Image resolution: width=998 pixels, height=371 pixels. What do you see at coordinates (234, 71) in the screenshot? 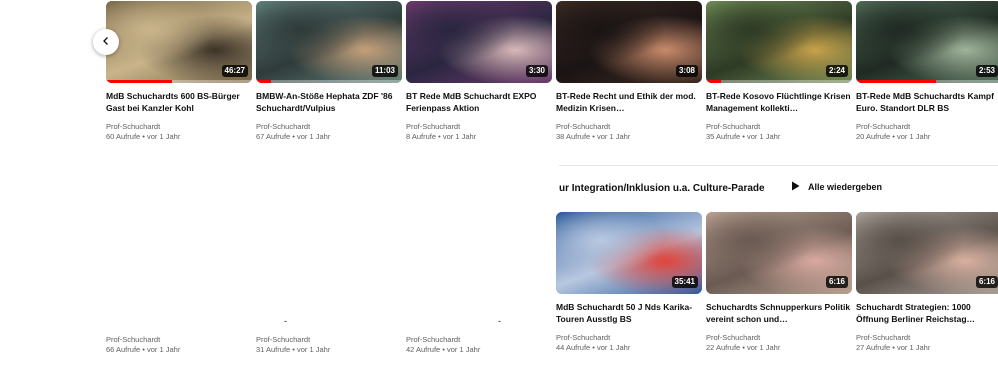
I see `duration-badge: 46:27` at bounding box center [234, 71].